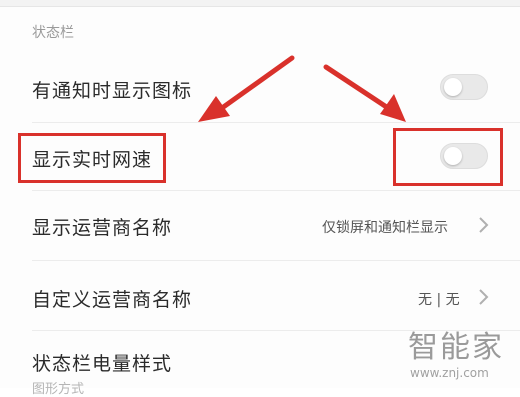  Describe the element at coordinates (453, 87) in the screenshot. I see `toggle-knob` at that location.